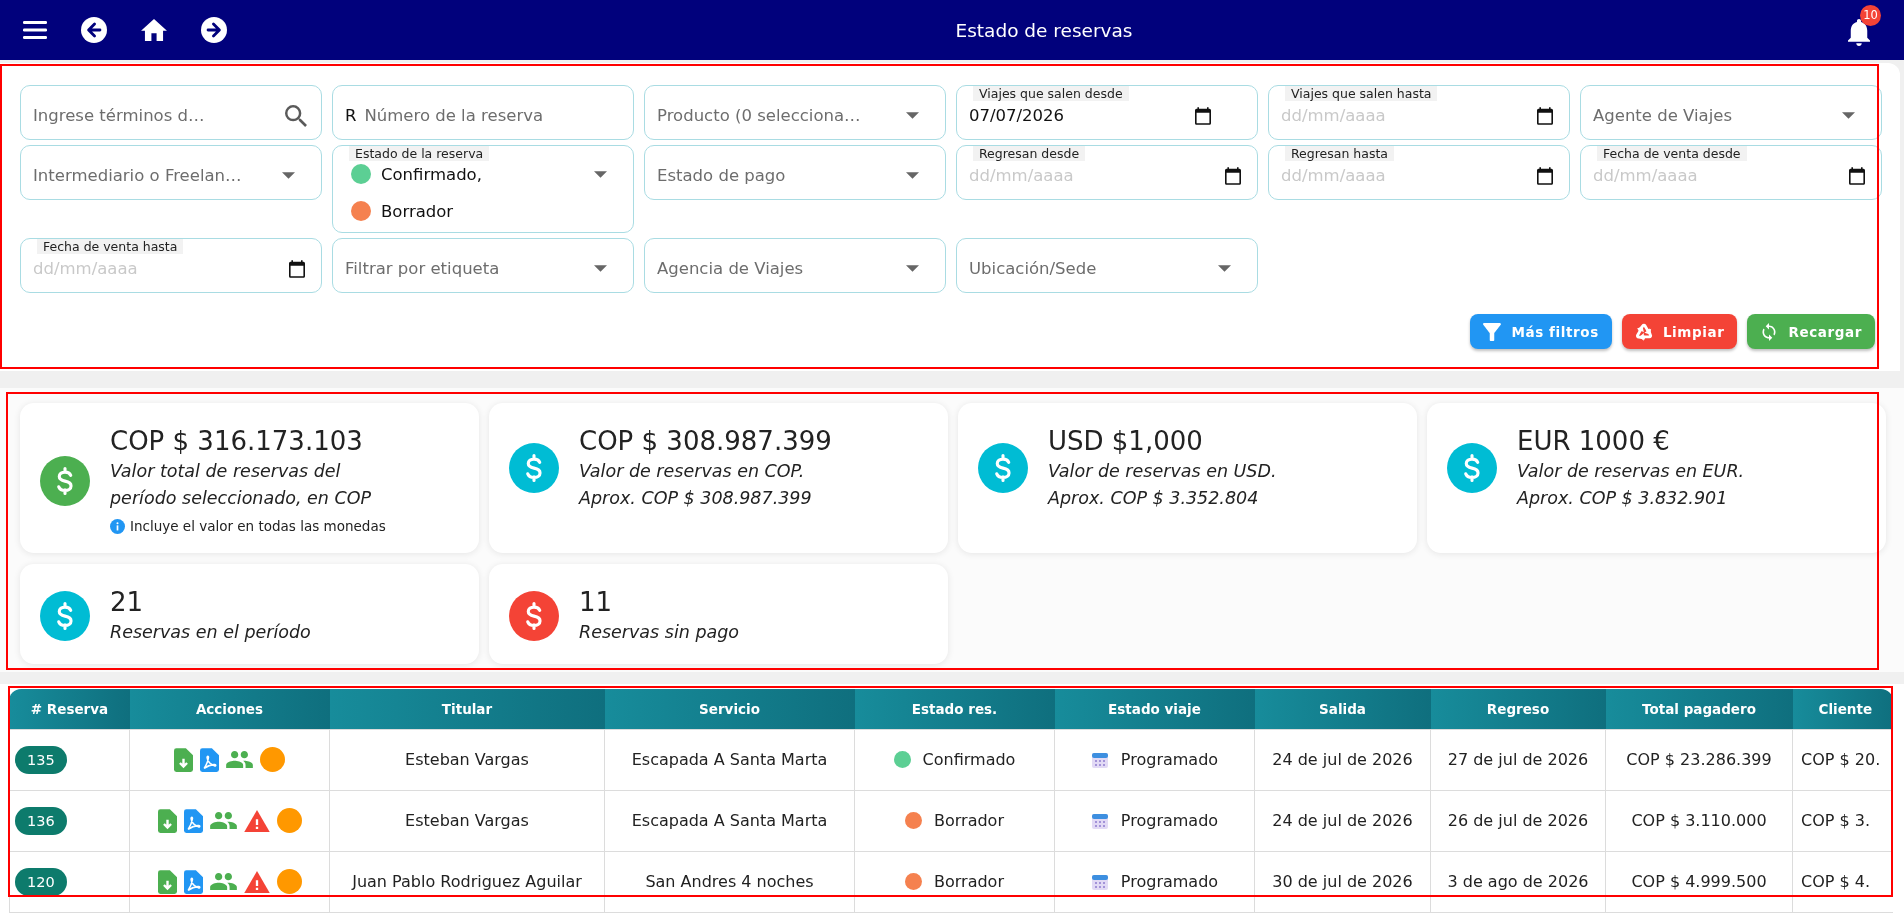 The image size is (1904, 914). What do you see at coordinates (417, 211) in the screenshot?
I see `chip-label: Borrador` at bounding box center [417, 211].